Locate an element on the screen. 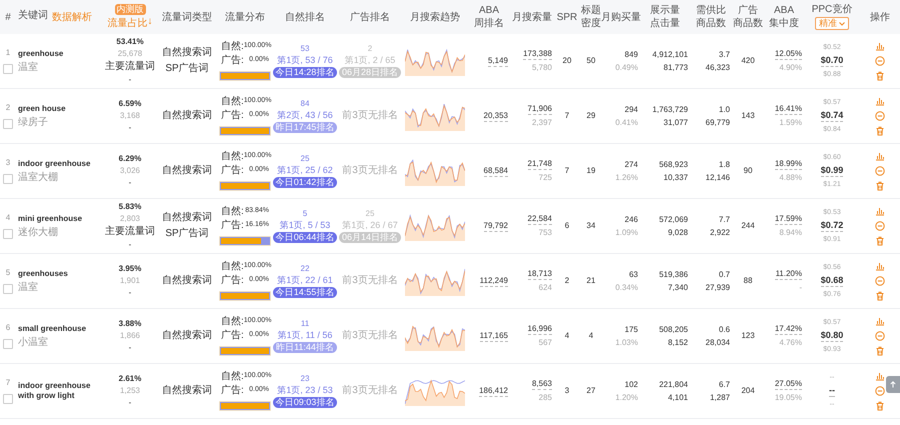  keyword-text: mini greenhouse is located at coordinates (50, 219).